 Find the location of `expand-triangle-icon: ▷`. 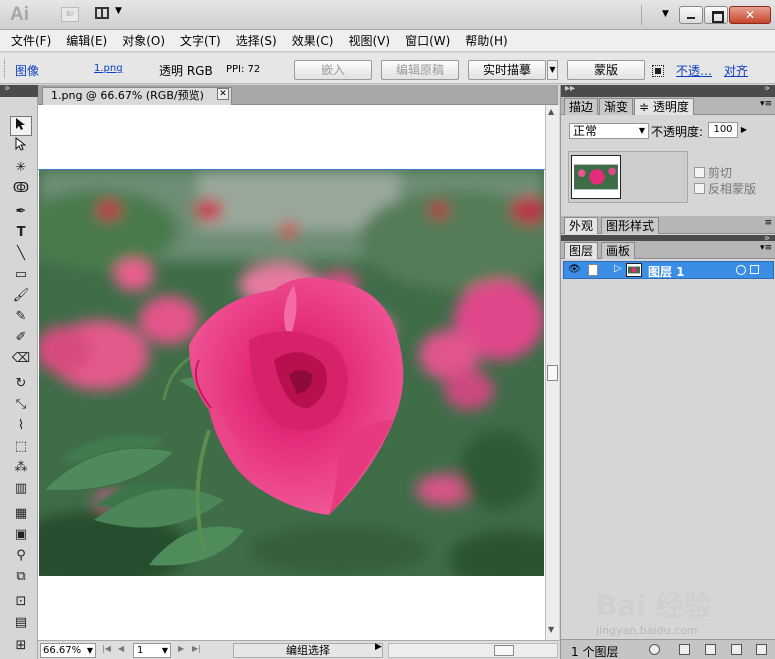

expand-triangle-icon: ▷ is located at coordinates (618, 268).